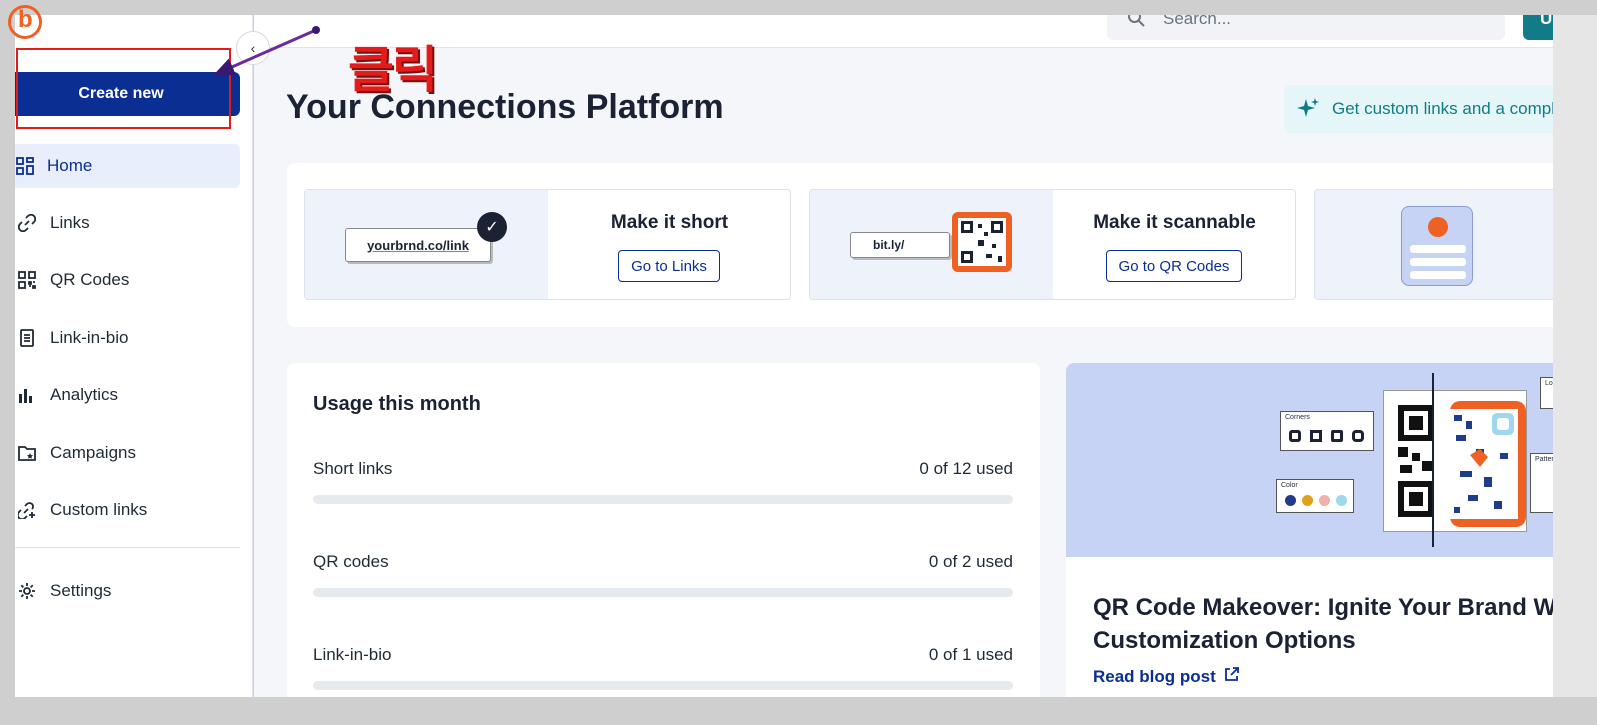  Describe the element at coordinates (669, 266) in the screenshot. I see `go-to-links-button: Go to Links` at that location.